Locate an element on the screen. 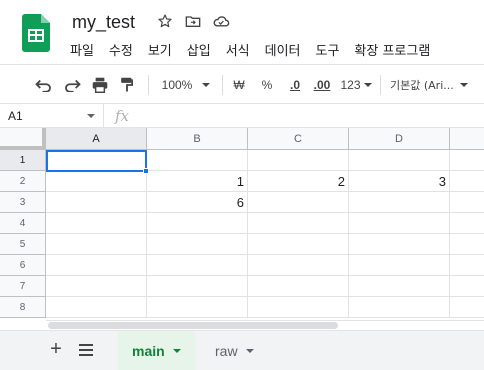 The width and height of the screenshot is (484, 370). cell-d7 is located at coordinates (399, 286).